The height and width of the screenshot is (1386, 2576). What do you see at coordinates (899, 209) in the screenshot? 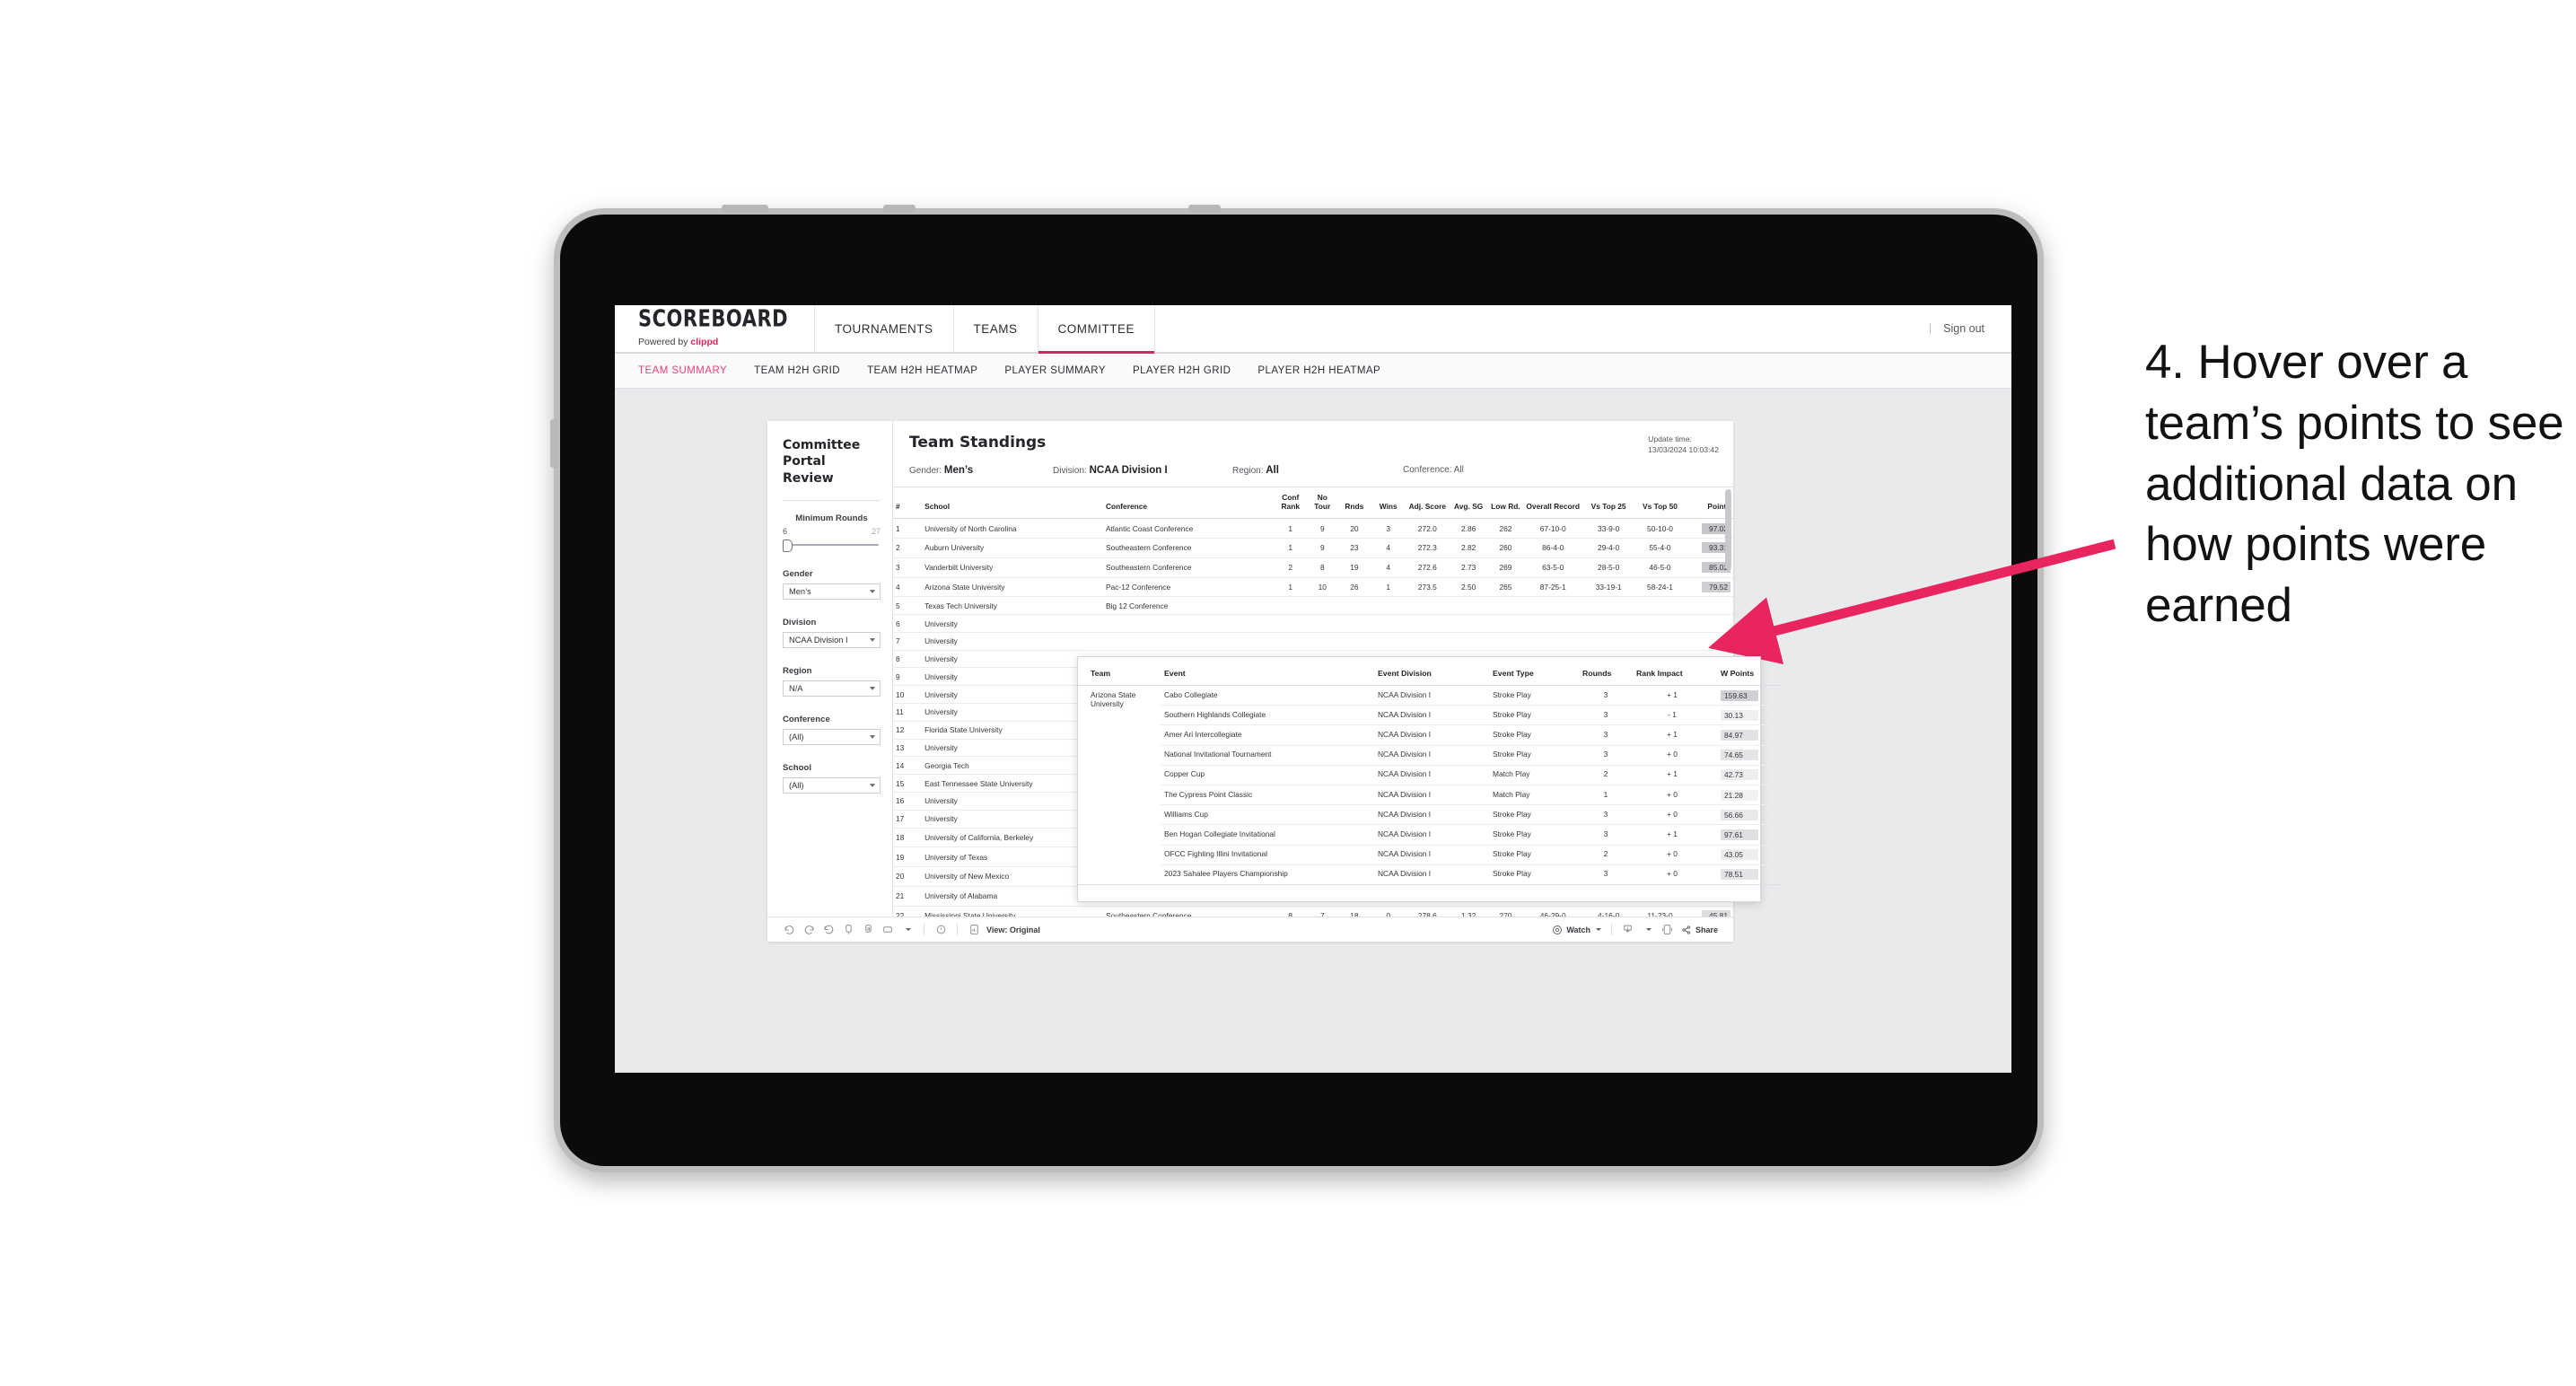
I see `volume-up-button` at bounding box center [899, 209].